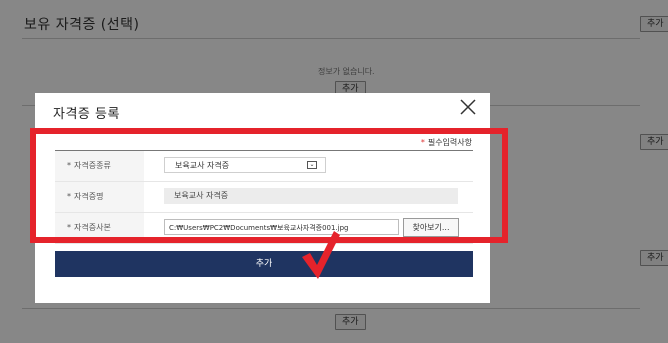 The width and height of the screenshot is (668, 343). I want to click on submit-add-button: 추가, so click(264, 264).